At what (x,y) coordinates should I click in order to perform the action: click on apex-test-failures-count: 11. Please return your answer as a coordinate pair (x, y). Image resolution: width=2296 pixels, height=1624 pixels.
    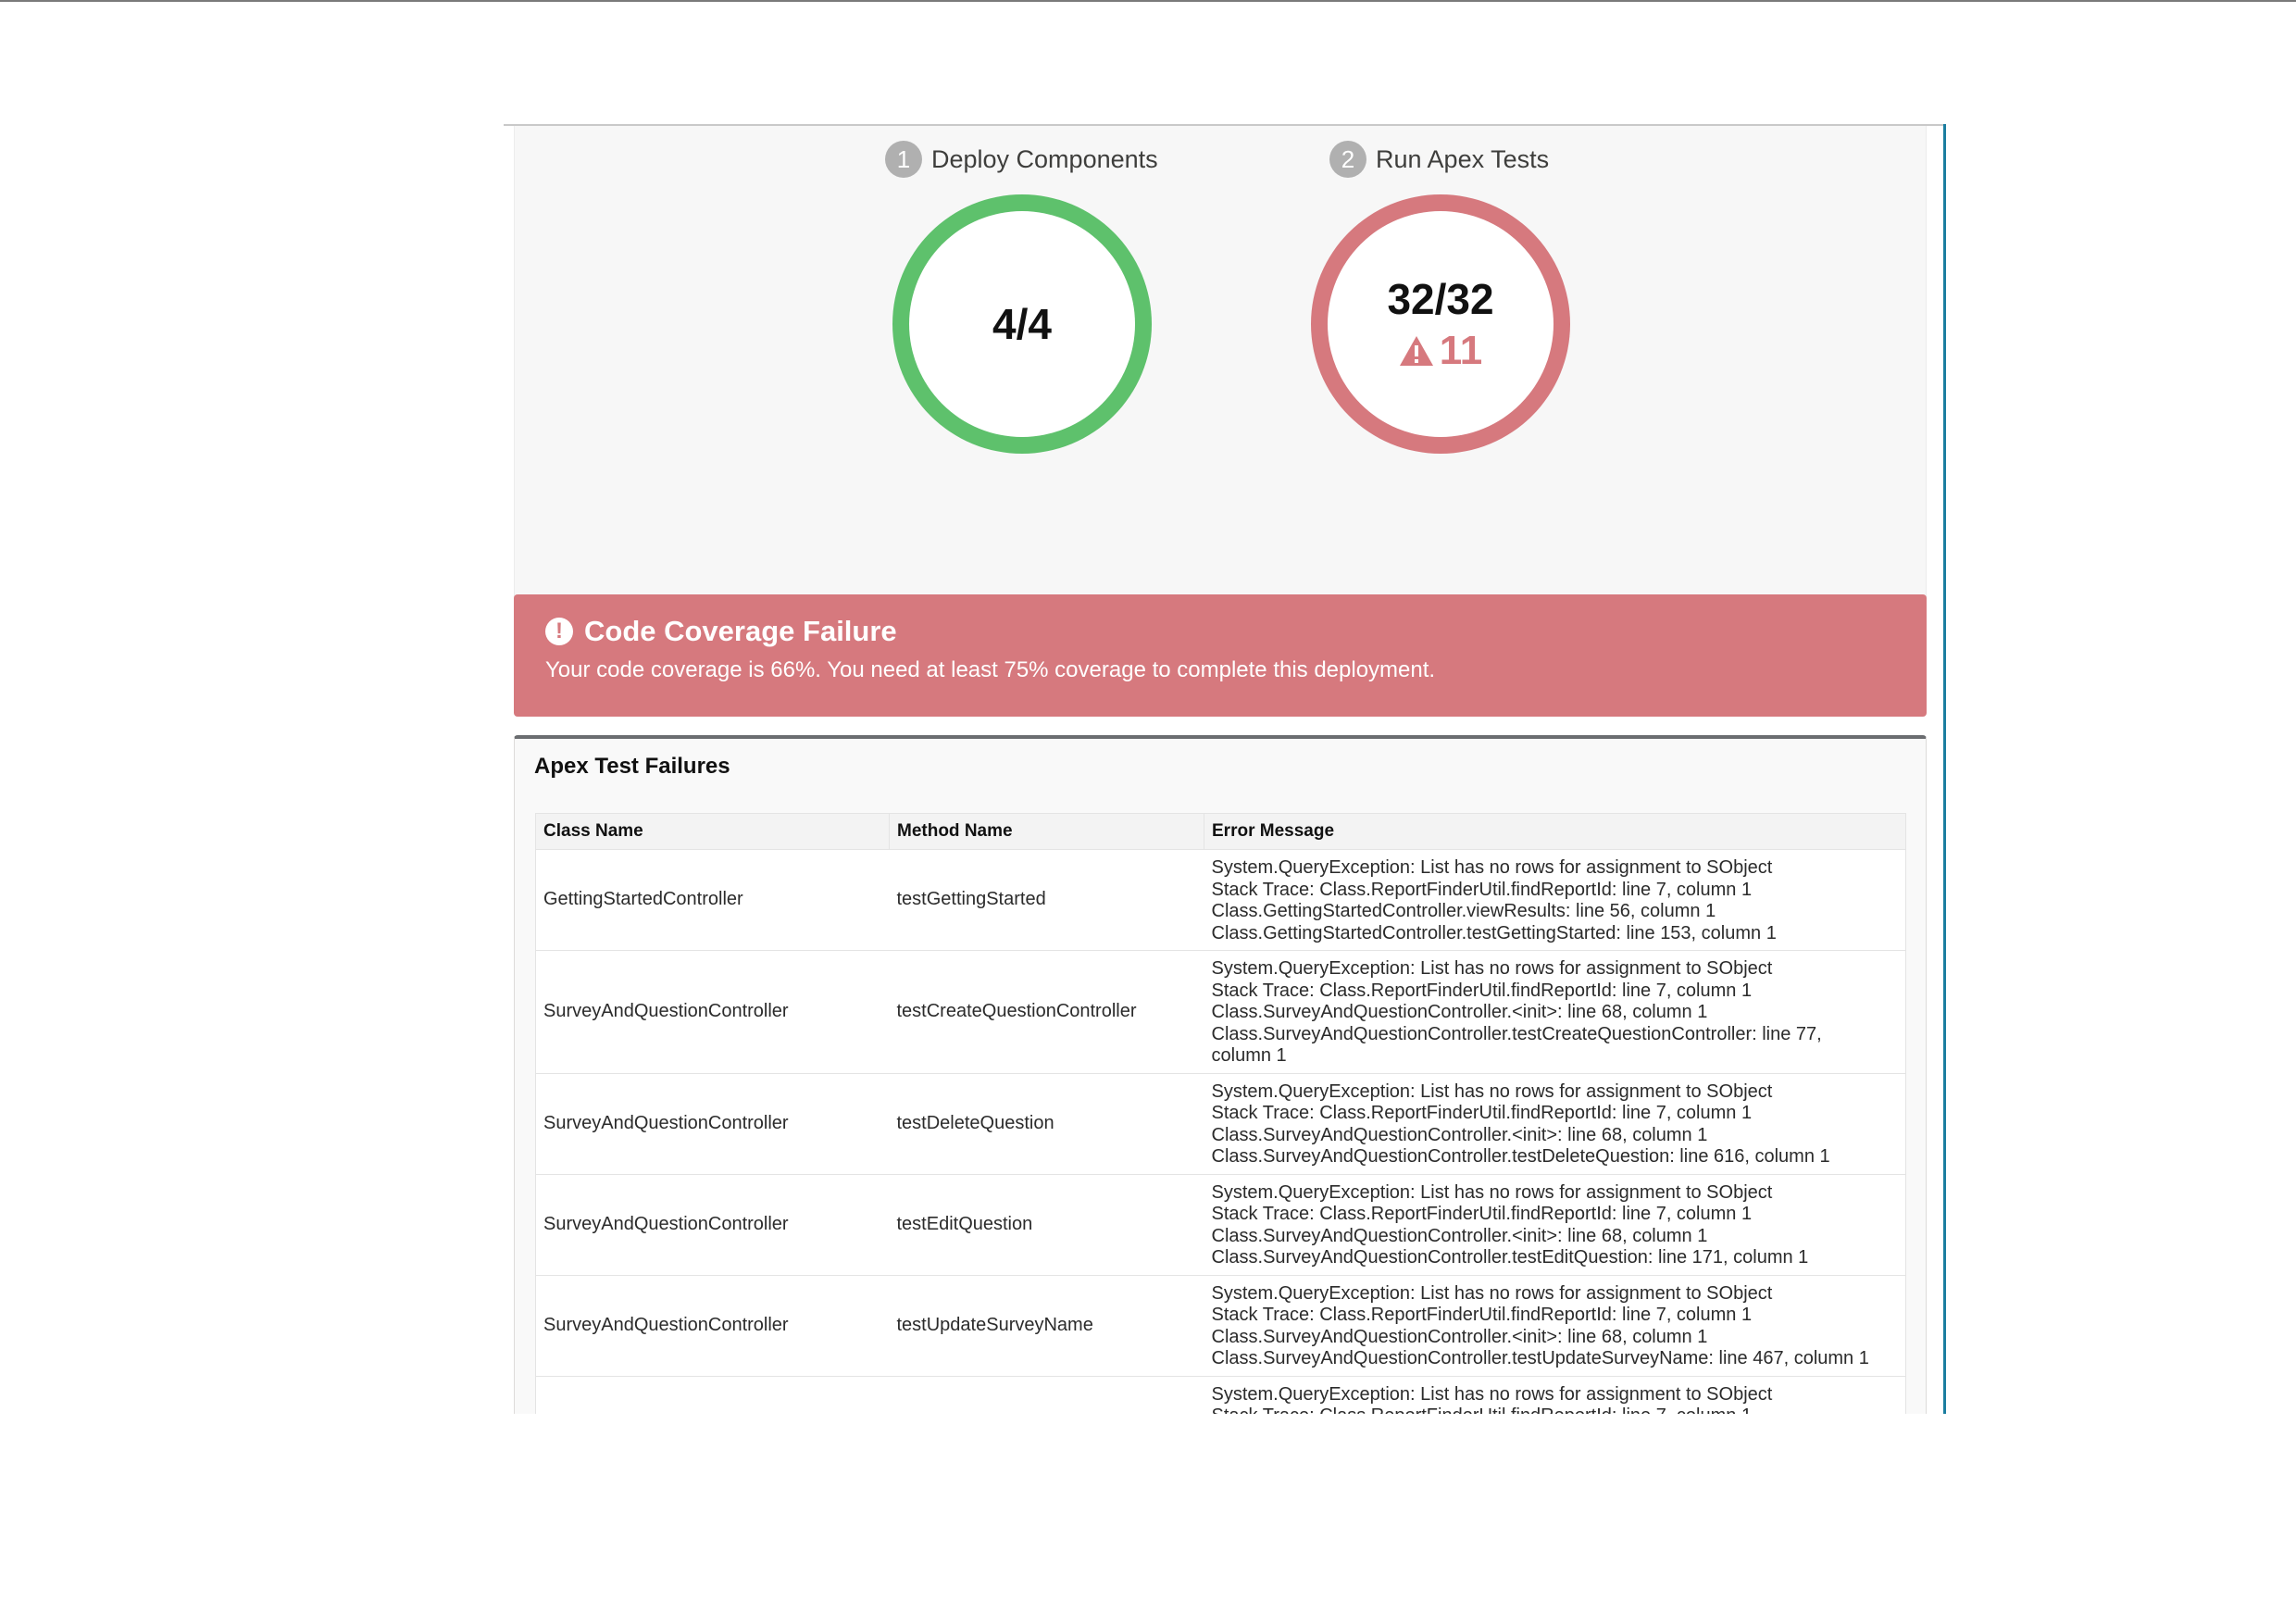
    Looking at the image, I should click on (1461, 350).